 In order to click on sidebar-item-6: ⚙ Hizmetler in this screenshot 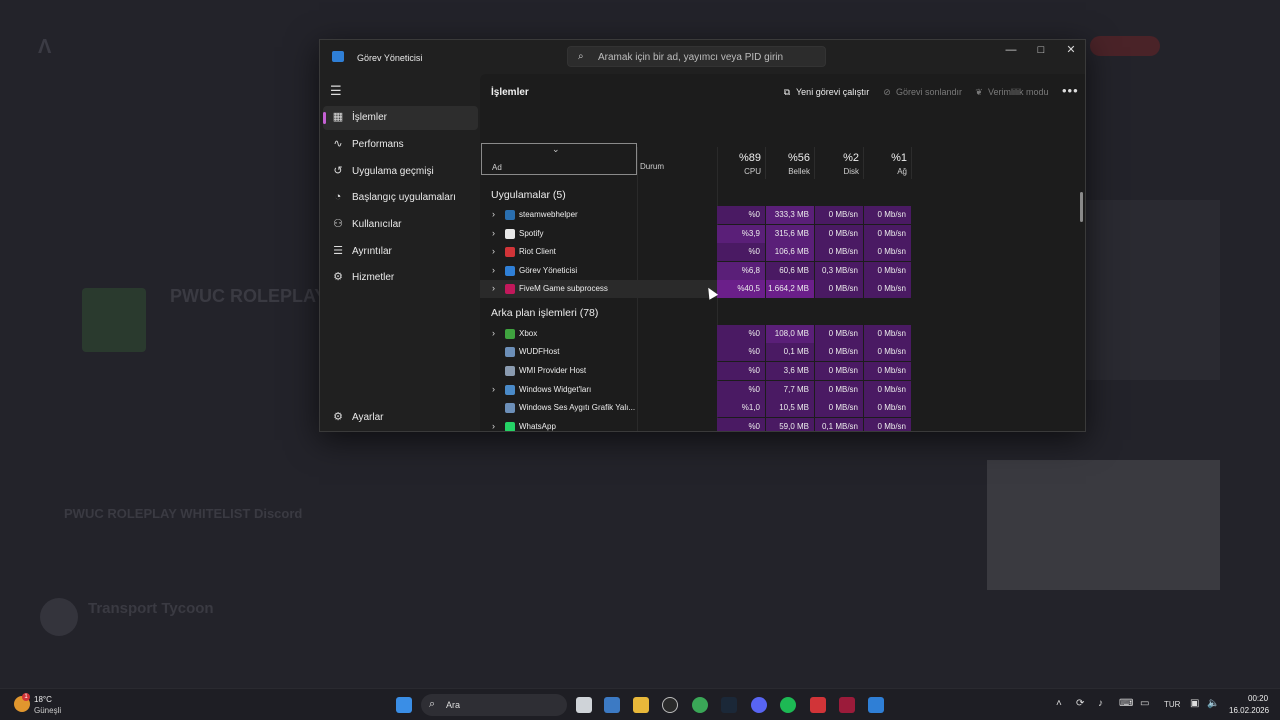, I will do `click(400, 278)`.